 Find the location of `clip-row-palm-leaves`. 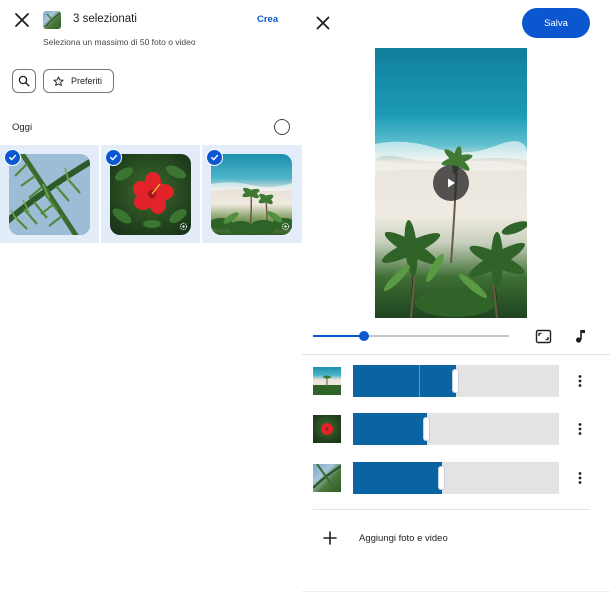

clip-row-palm-leaves is located at coordinates (456, 478).